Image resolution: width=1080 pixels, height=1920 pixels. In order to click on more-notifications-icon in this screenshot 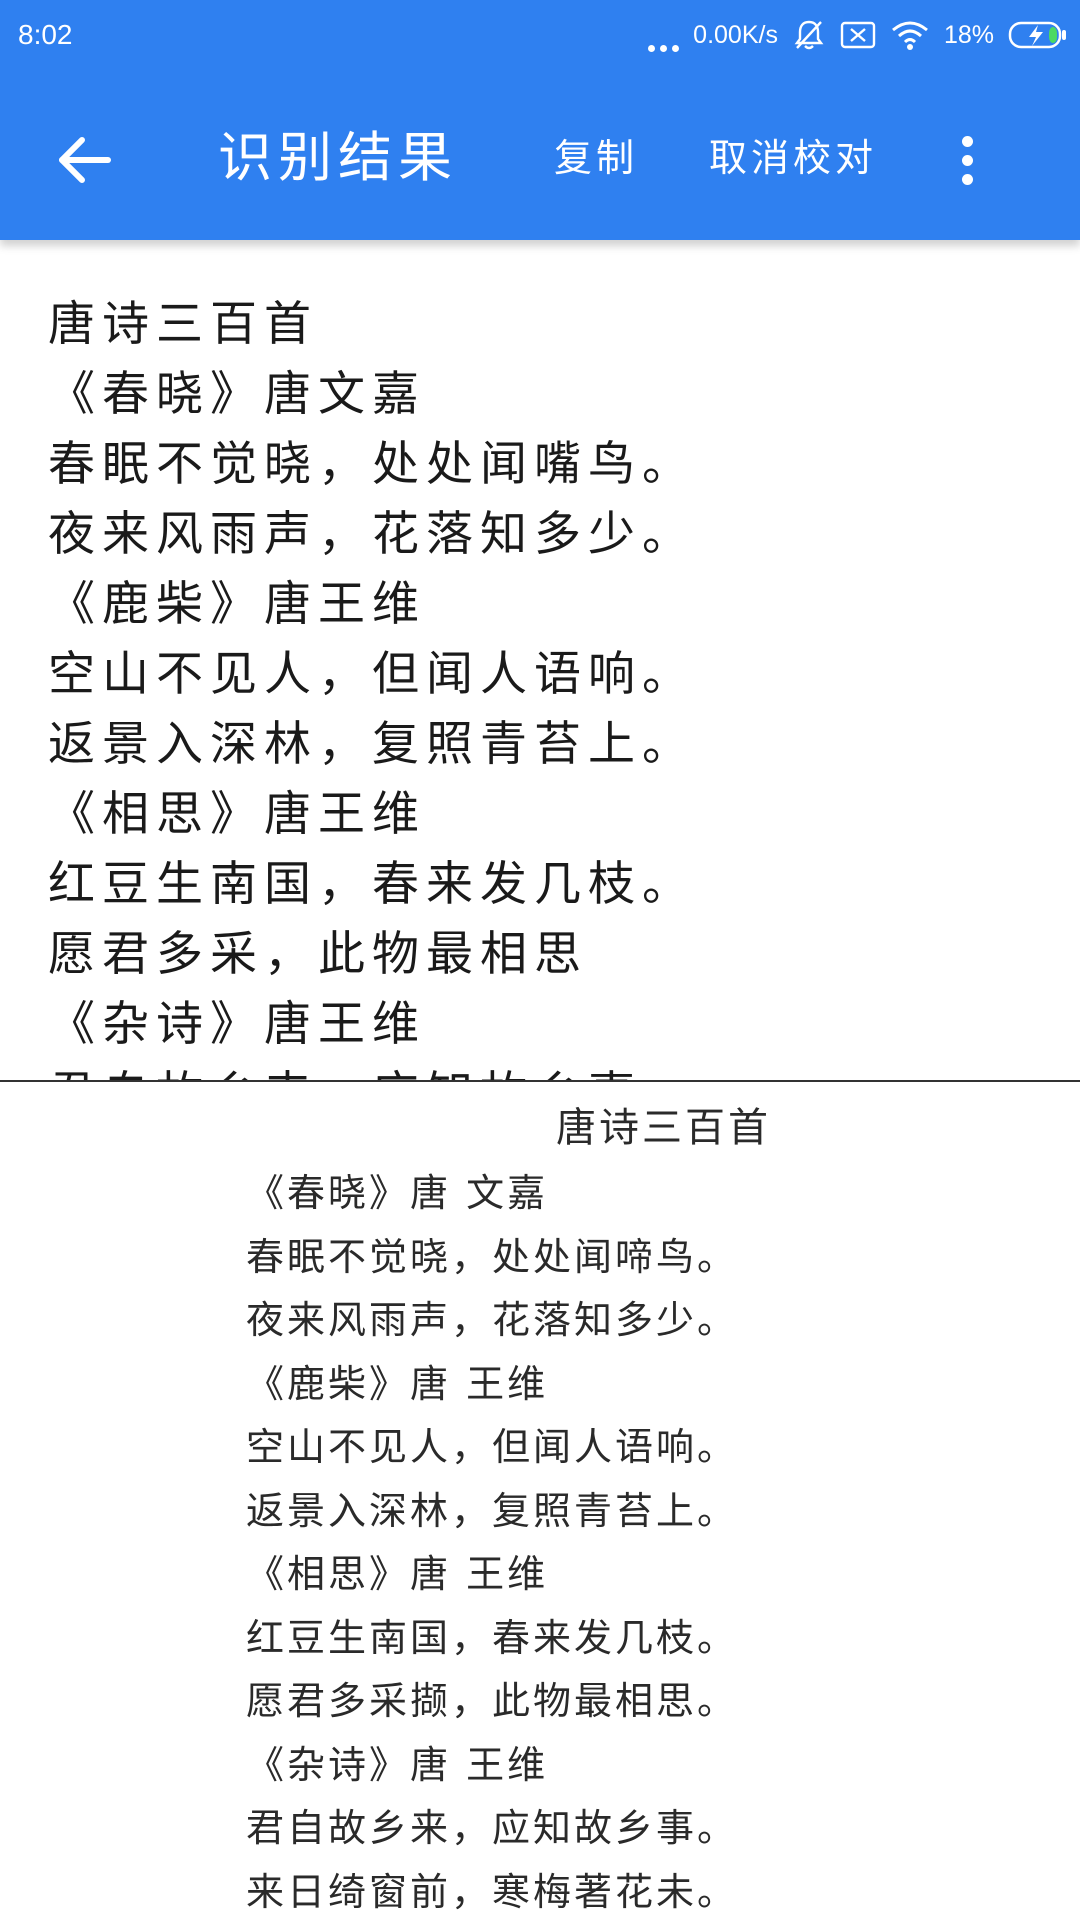, I will do `click(664, 35)`.